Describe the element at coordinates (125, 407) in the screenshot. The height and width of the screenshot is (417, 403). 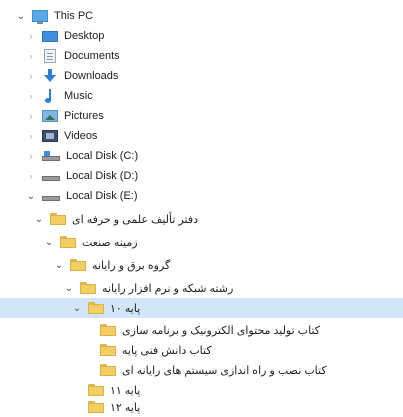
I see `tree-item-label: پایه ۱۲` at that location.